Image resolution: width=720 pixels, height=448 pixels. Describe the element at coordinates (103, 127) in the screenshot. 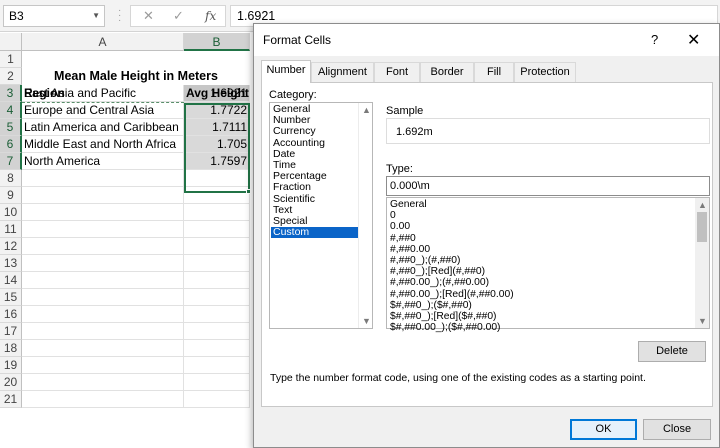

I see `region-cell: Latin America and Caribbean` at that location.